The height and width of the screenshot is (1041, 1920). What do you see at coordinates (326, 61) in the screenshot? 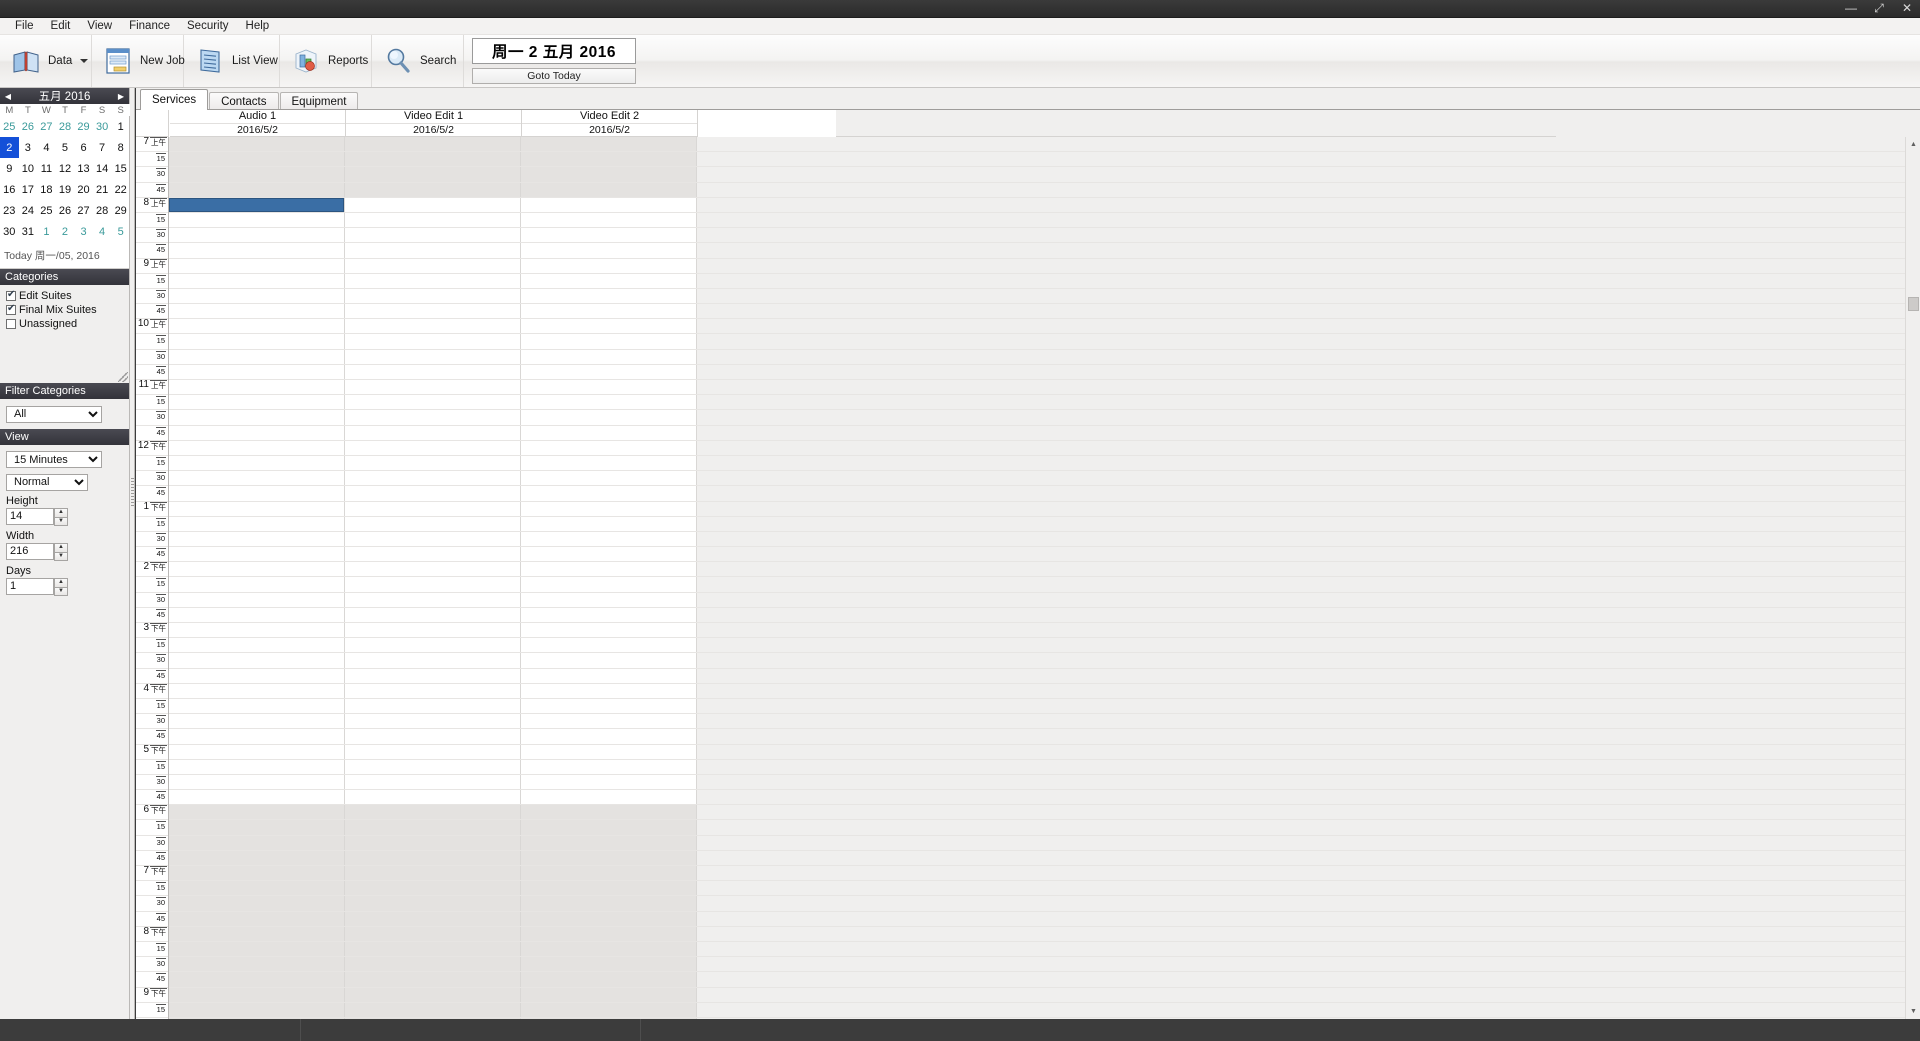
I see `reports-button: Reports` at bounding box center [326, 61].